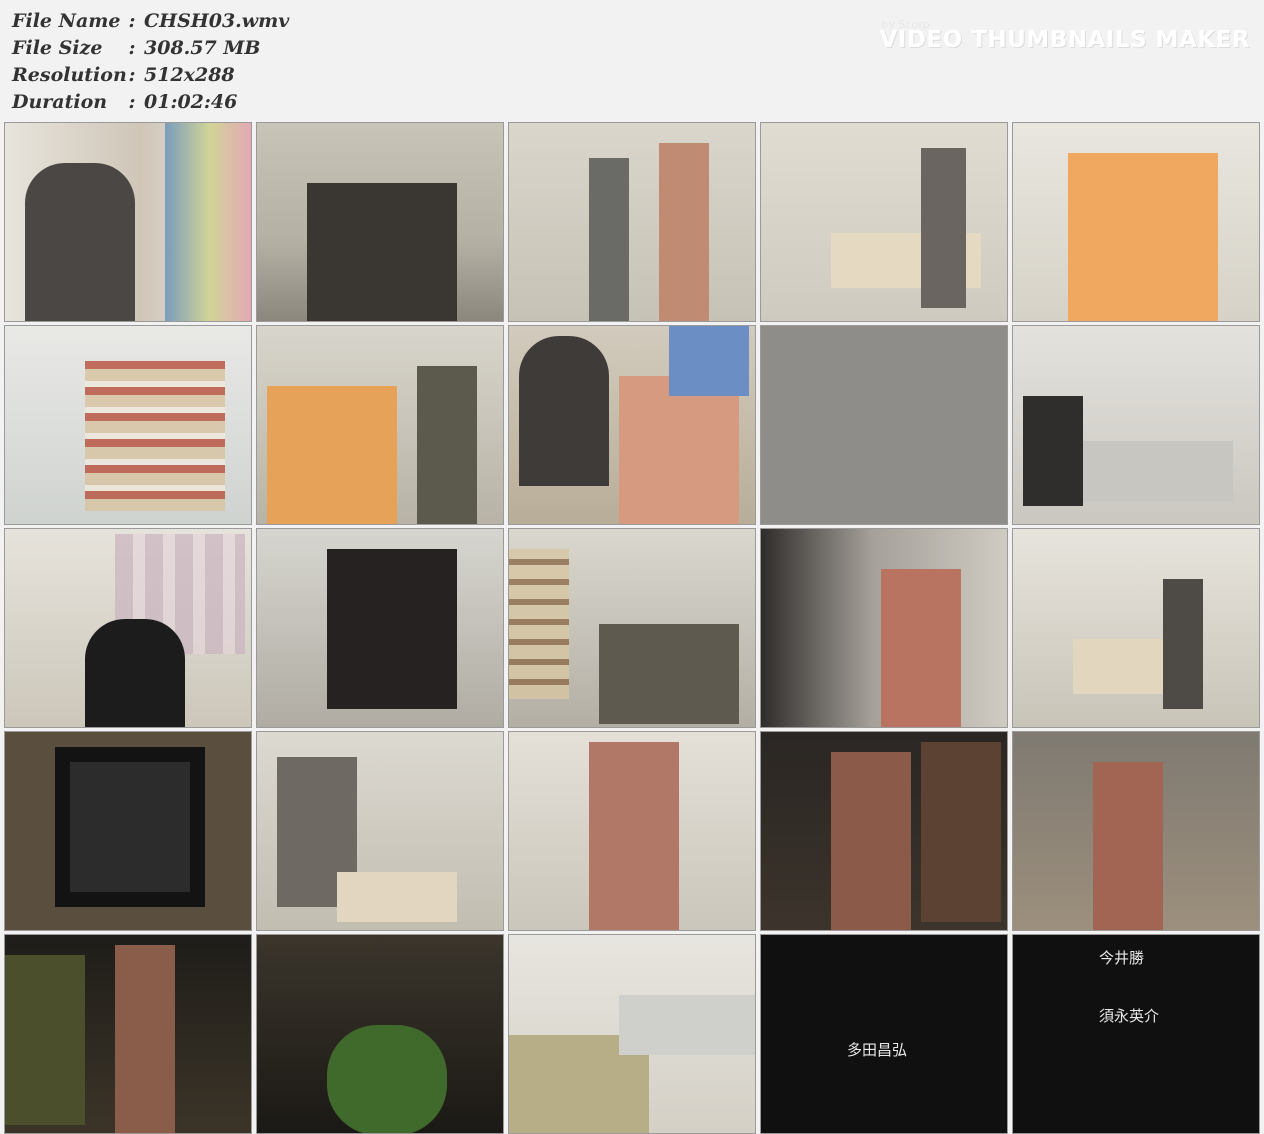  What do you see at coordinates (130, 827) in the screenshot?
I see `screen-block` at bounding box center [130, 827].